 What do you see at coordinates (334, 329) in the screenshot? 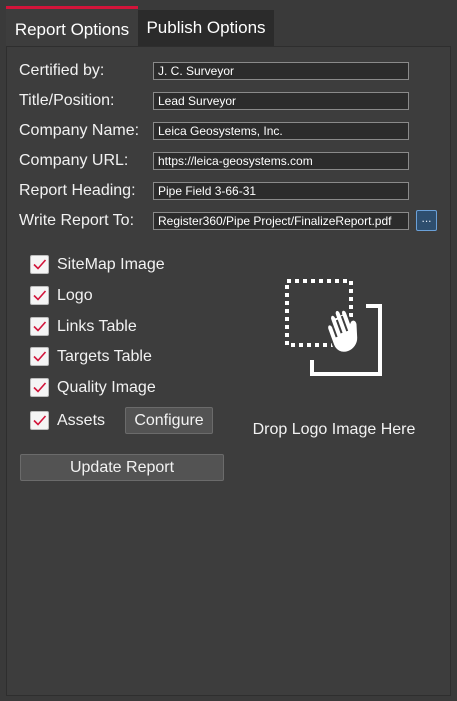
I see `drag-drop-hand-icon` at bounding box center [334, 329].